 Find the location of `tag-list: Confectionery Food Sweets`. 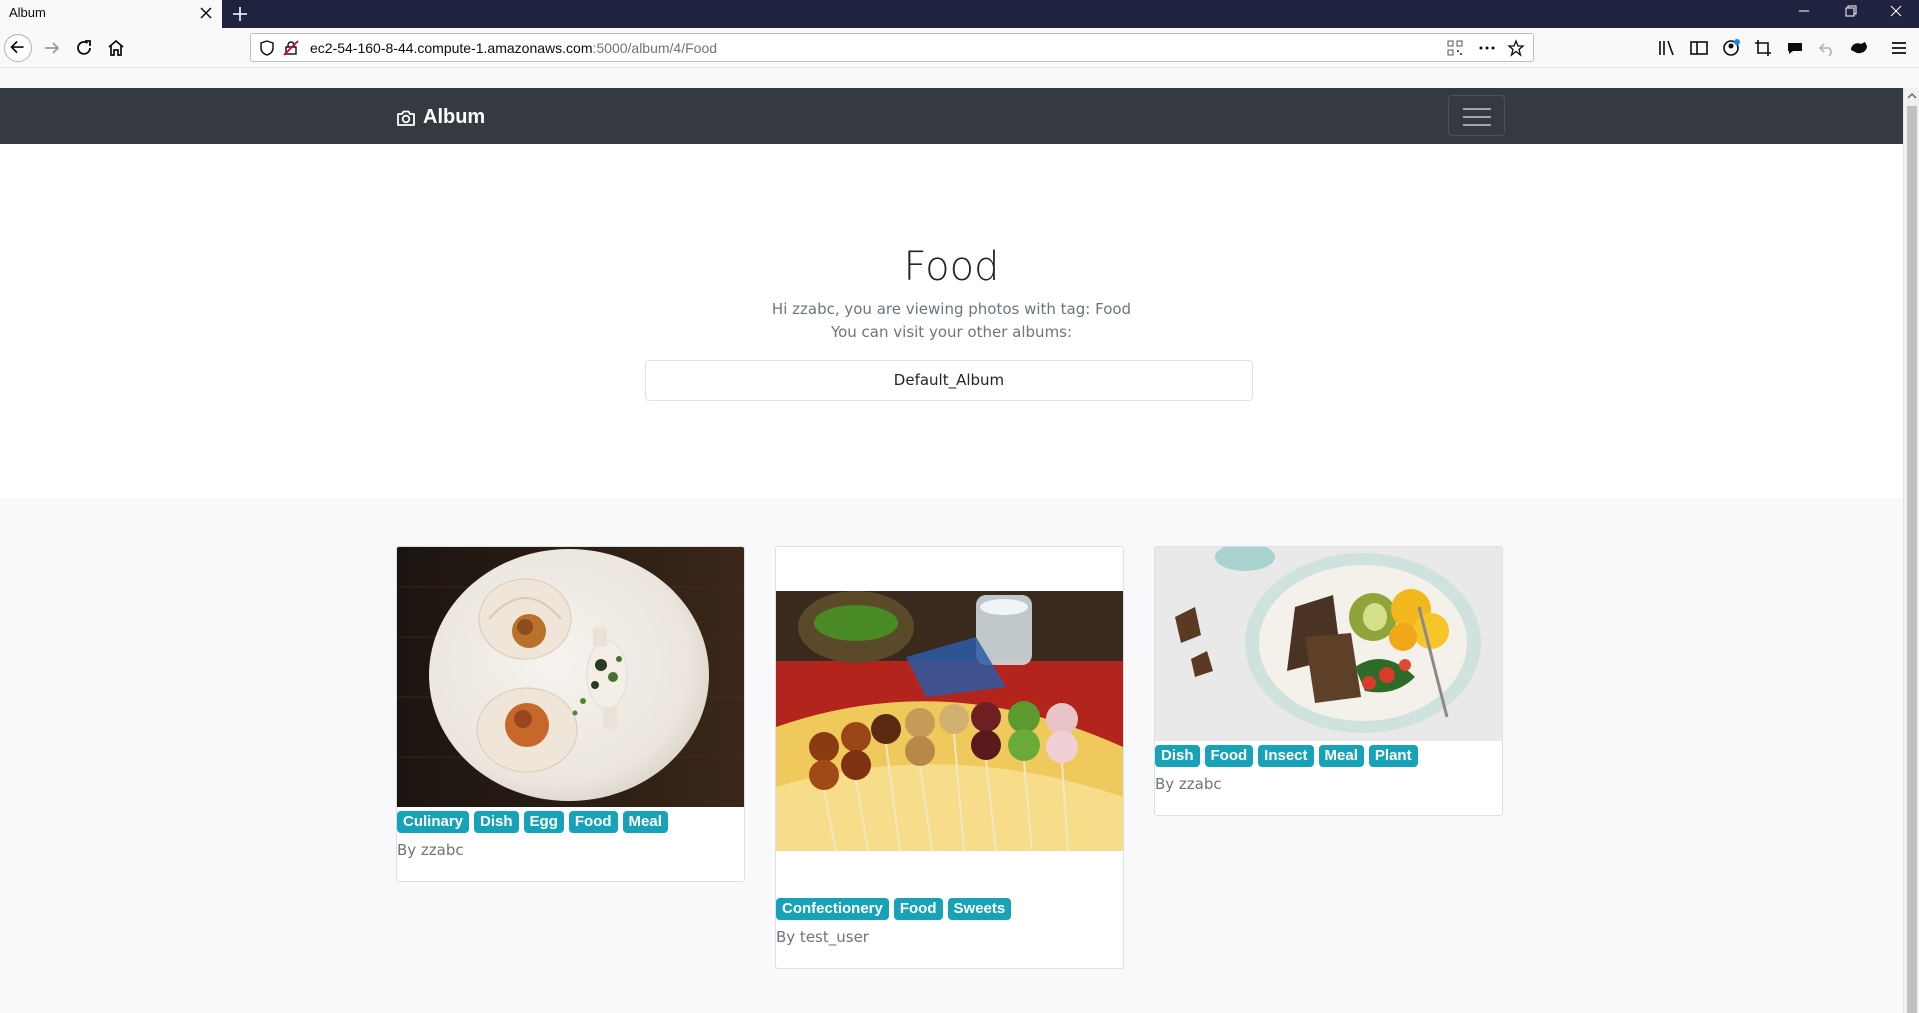

tag-list: Confectionery Food Sweets is located at coordinates (949, 907).